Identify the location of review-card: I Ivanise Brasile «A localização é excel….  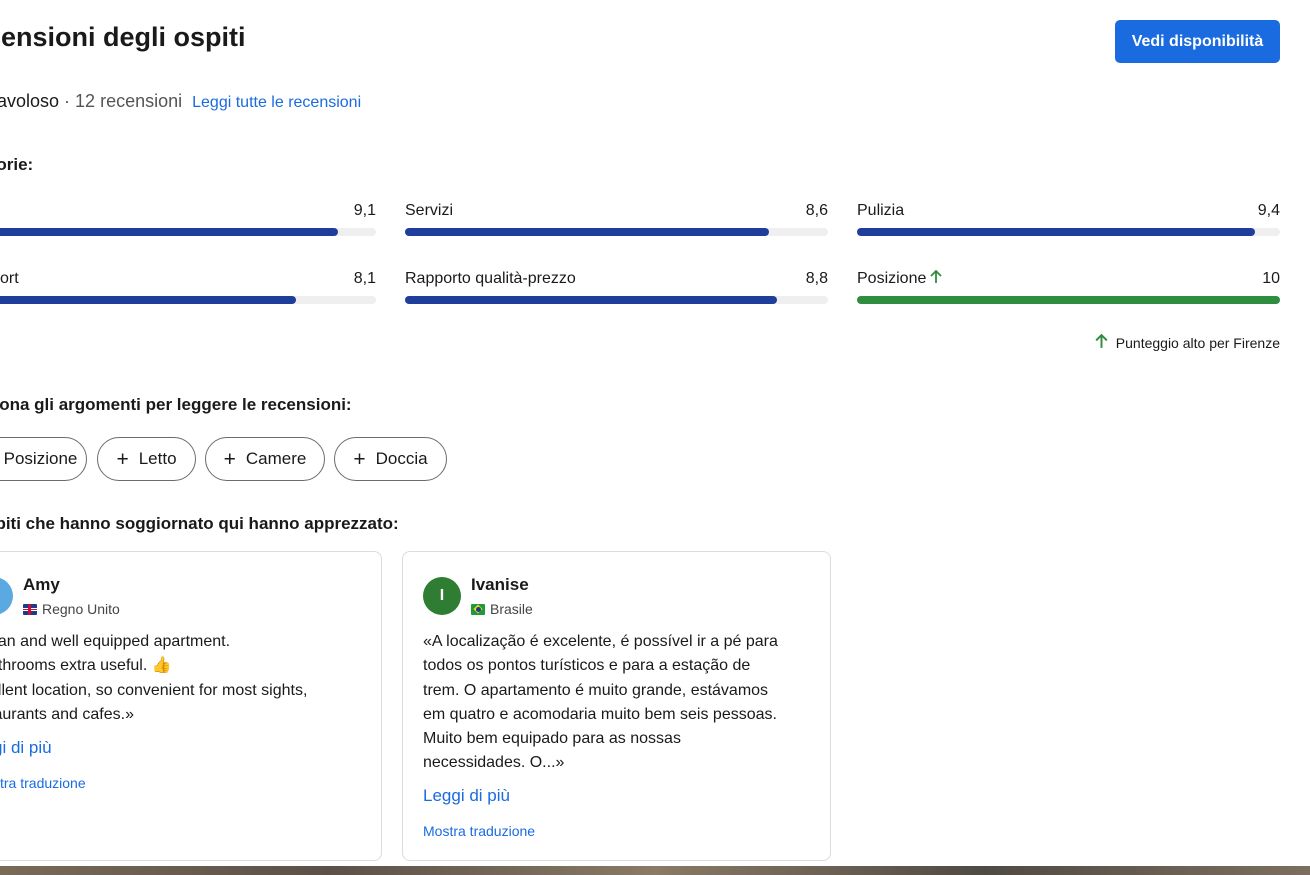
(616, 706).